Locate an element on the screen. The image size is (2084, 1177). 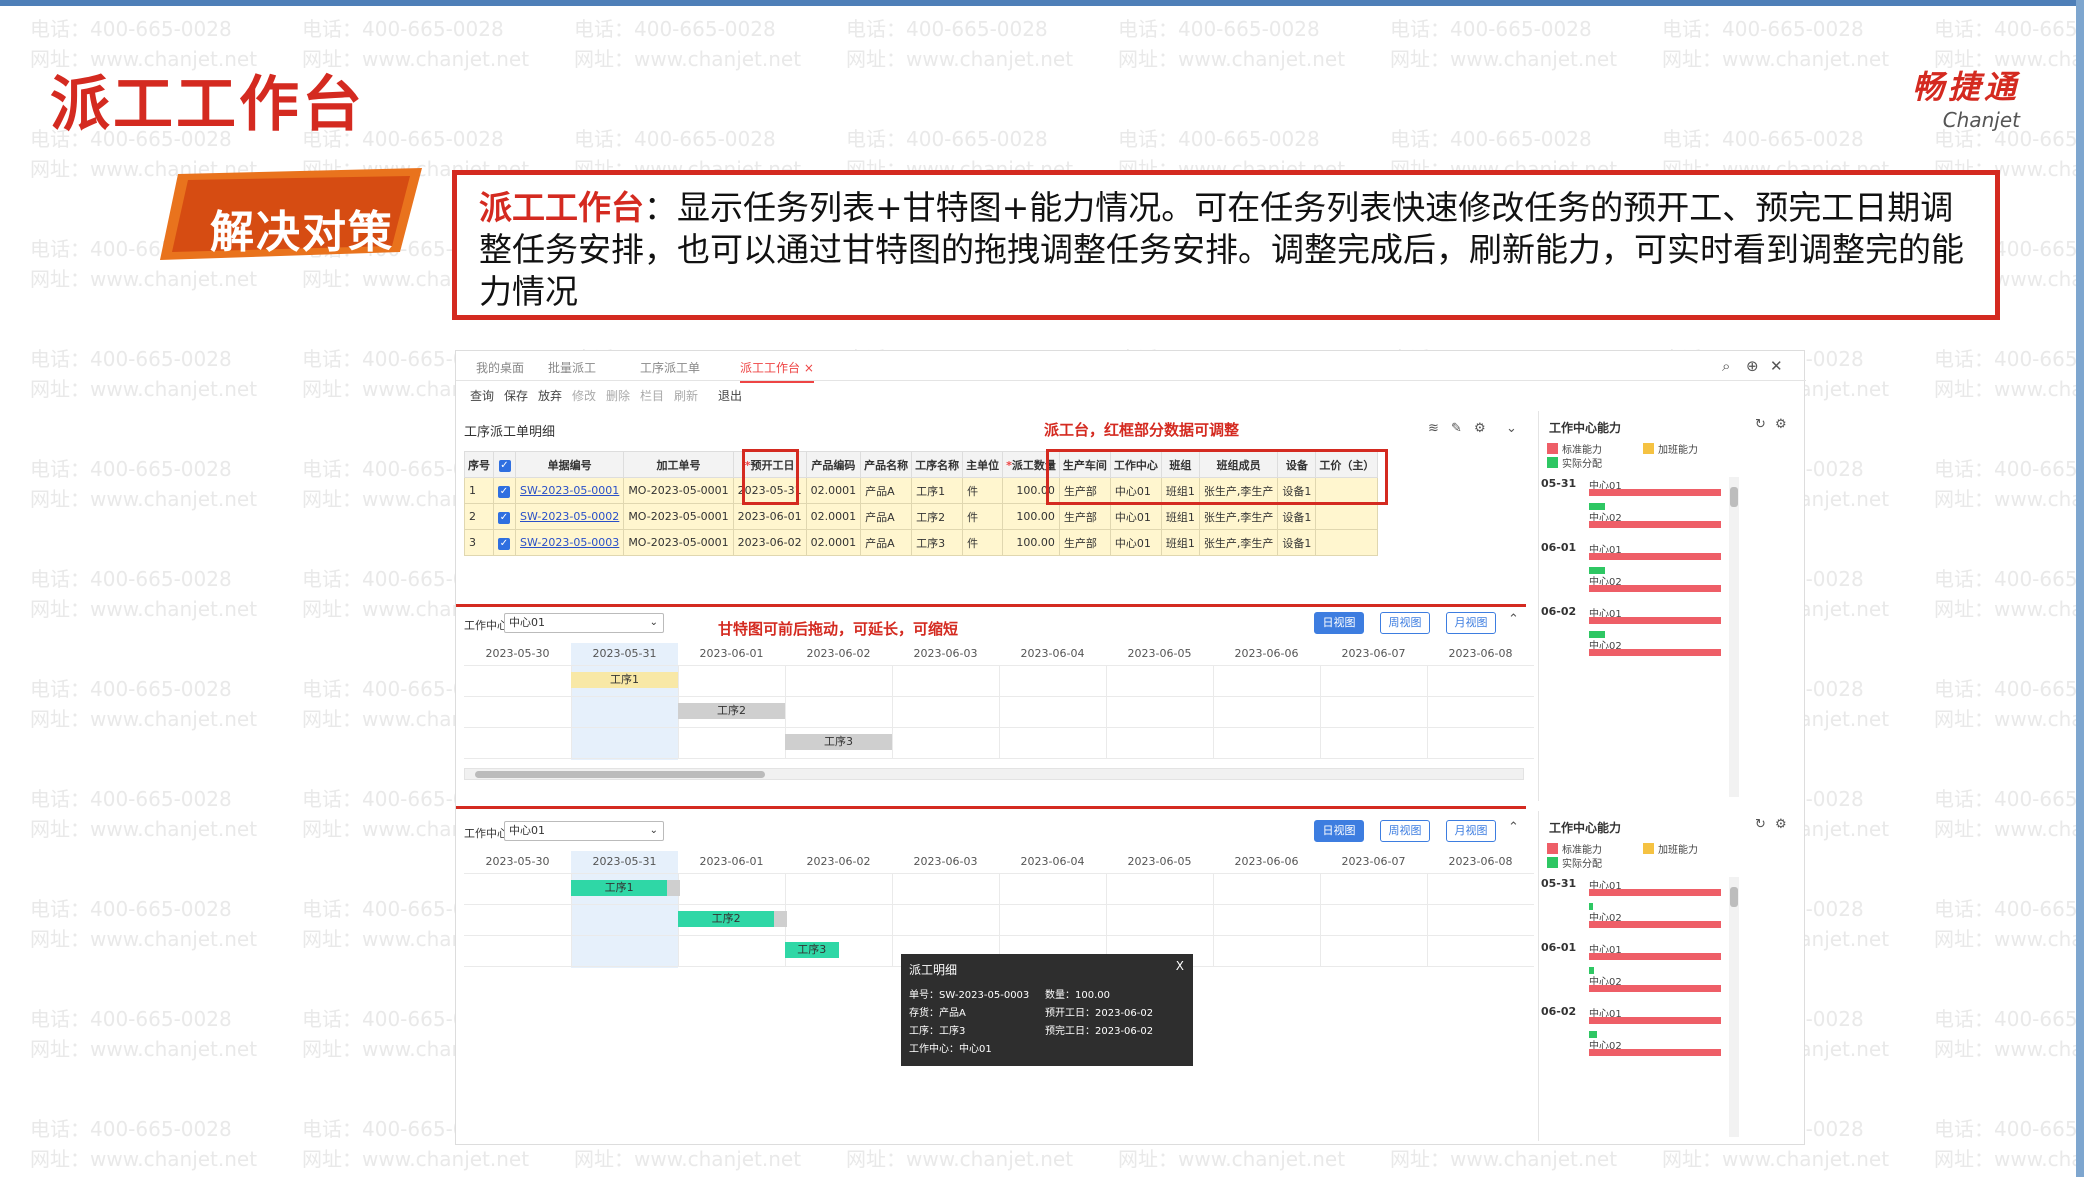
tab-dispatch-workbench: 派工工作台 × is located at coordinates (777, 371).